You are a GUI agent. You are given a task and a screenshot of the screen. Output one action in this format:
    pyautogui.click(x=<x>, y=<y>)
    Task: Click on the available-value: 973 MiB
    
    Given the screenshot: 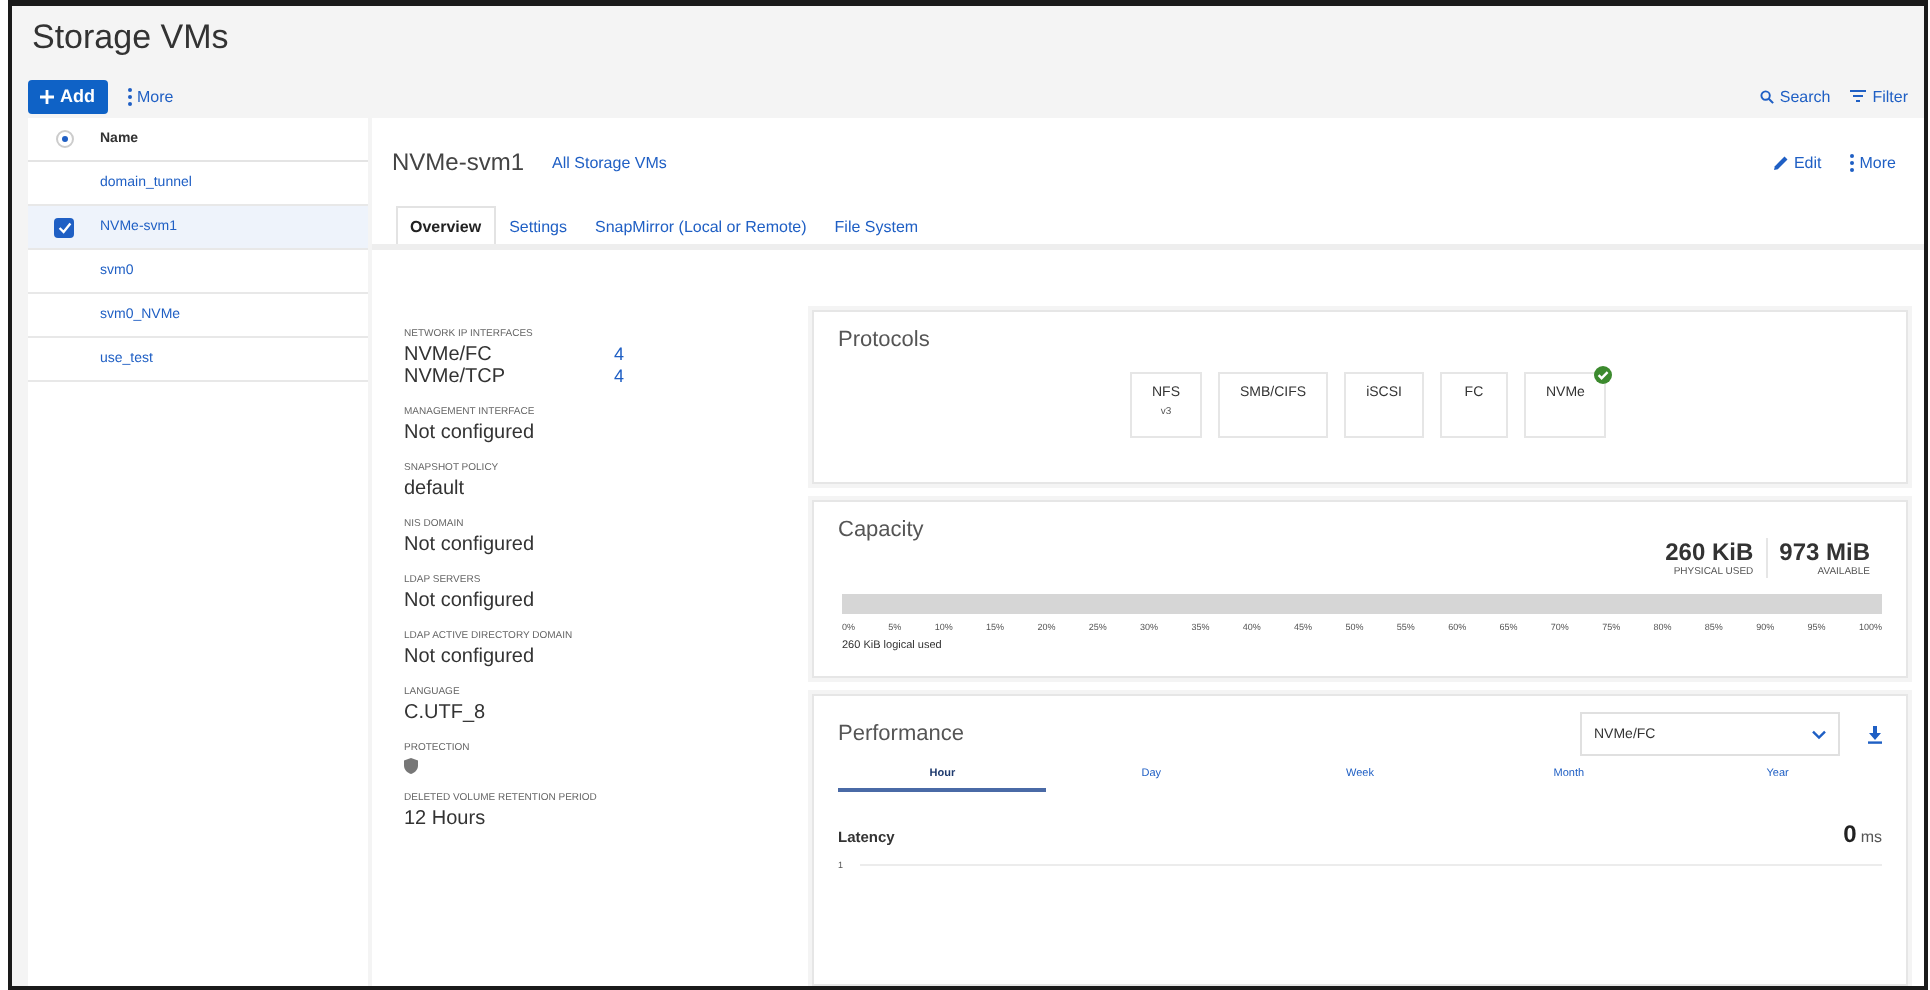 What is the action you would take?
    pyautogui.click(x=1824, y=552)
    